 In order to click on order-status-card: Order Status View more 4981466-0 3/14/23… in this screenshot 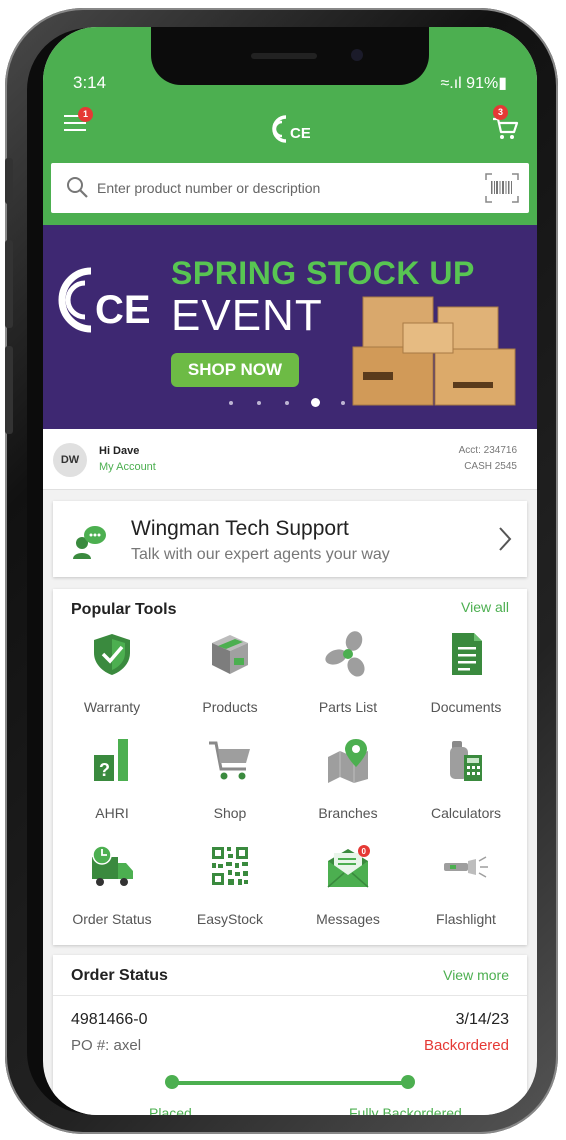, I will do `click(290, 1035)`.